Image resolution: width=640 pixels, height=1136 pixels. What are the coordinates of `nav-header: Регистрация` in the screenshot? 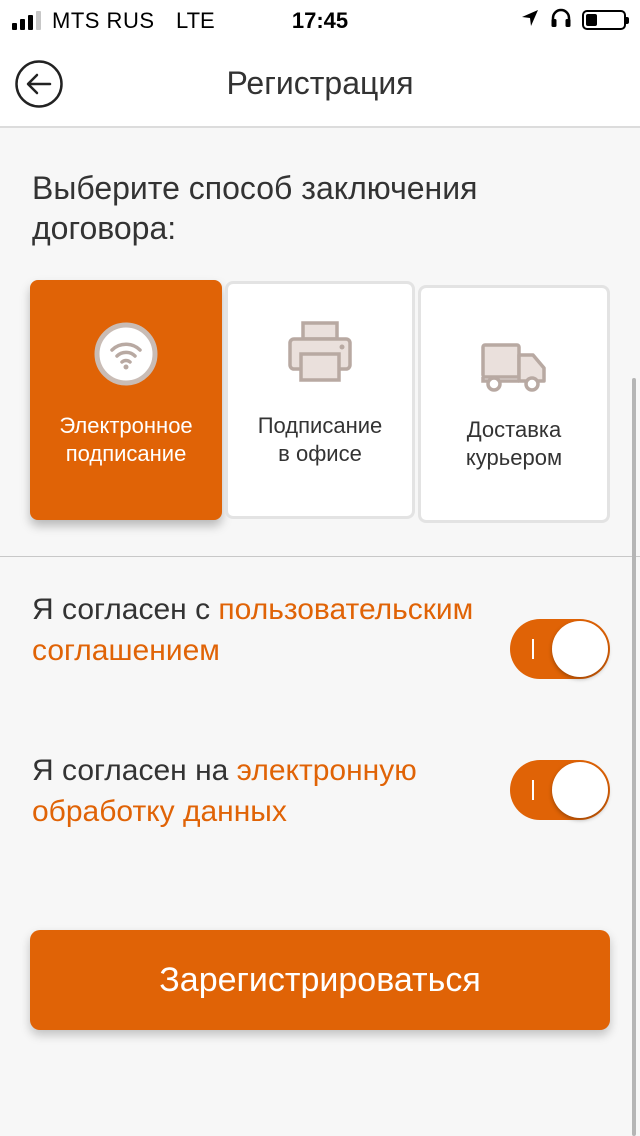 It's located at (320, 84).